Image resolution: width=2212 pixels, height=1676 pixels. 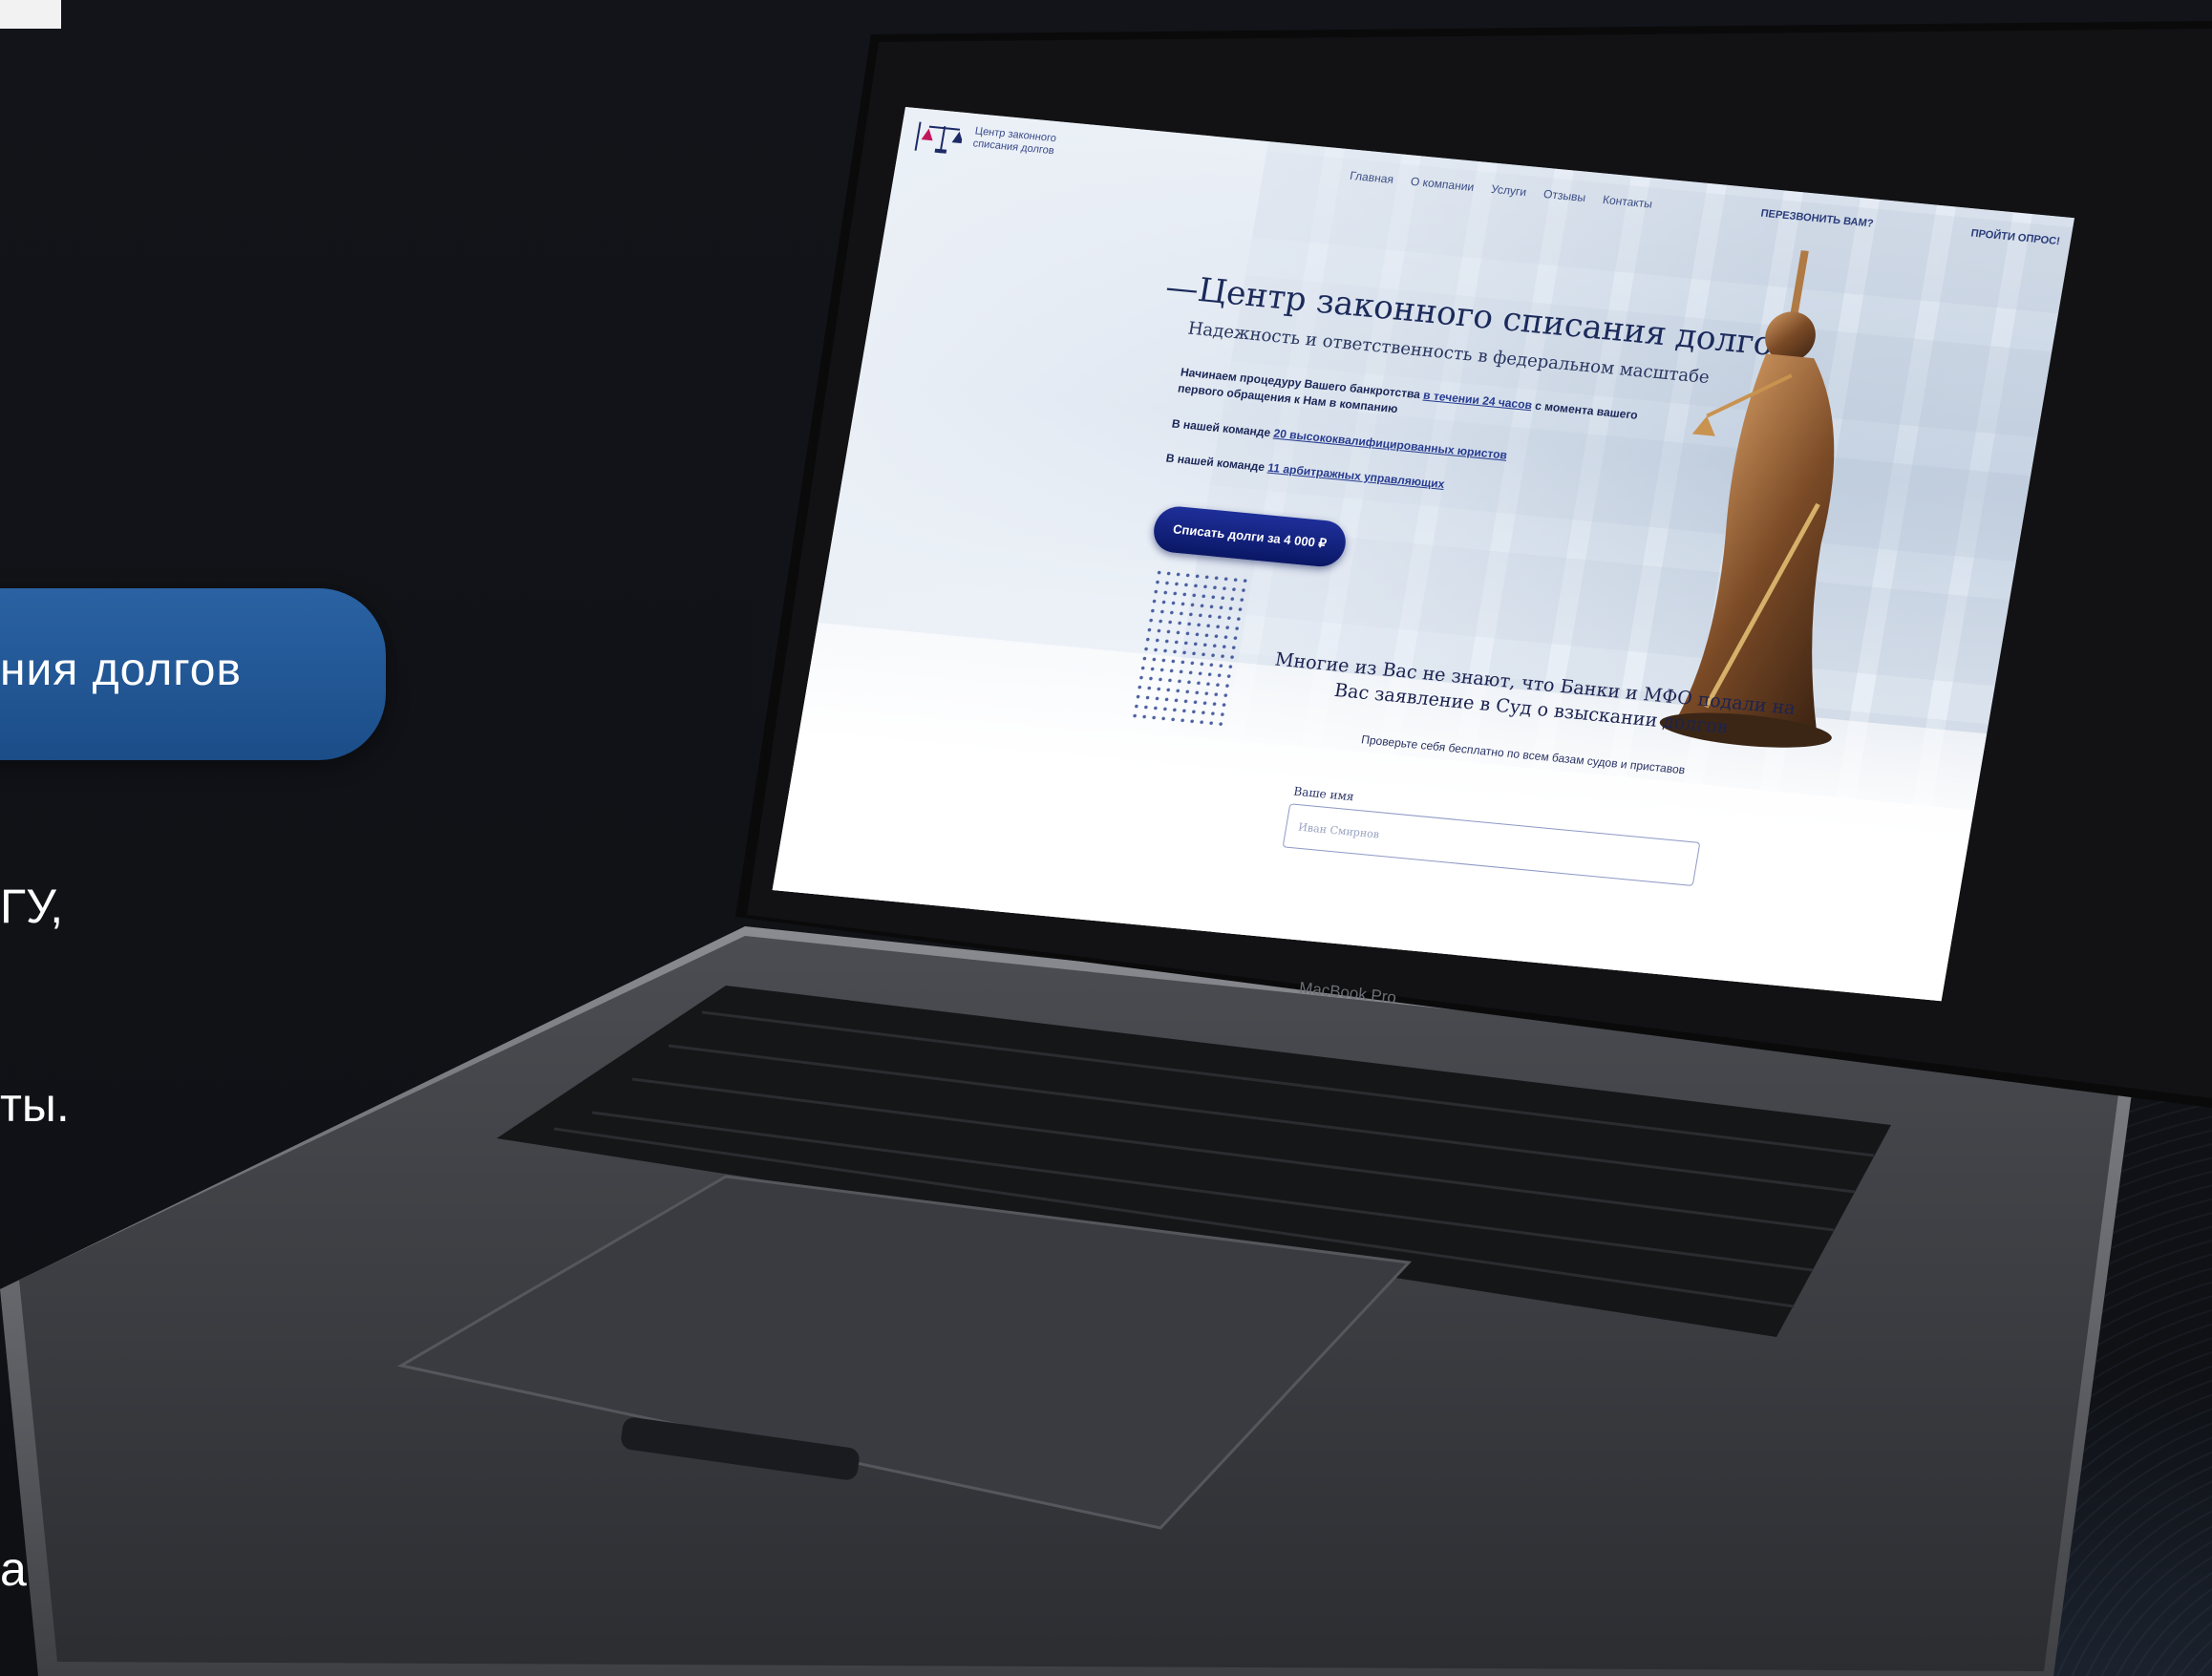 I want to click on logo-text: Центр законного списания долгов, so click(x=1026, y=142).